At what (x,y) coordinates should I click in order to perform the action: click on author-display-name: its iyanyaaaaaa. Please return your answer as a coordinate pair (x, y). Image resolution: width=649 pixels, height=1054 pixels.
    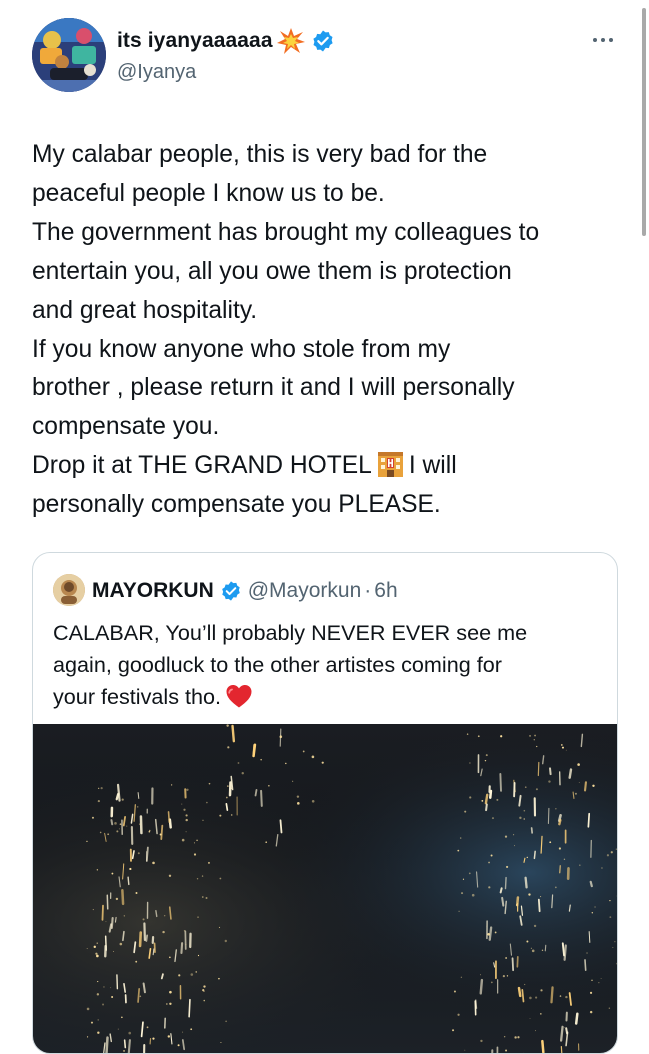
    Looking at the image, I should click on (195, 41).